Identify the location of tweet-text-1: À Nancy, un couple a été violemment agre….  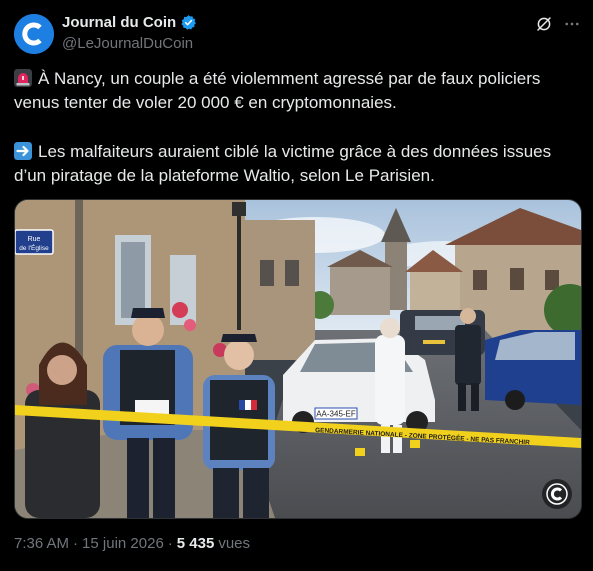
(277, 90).